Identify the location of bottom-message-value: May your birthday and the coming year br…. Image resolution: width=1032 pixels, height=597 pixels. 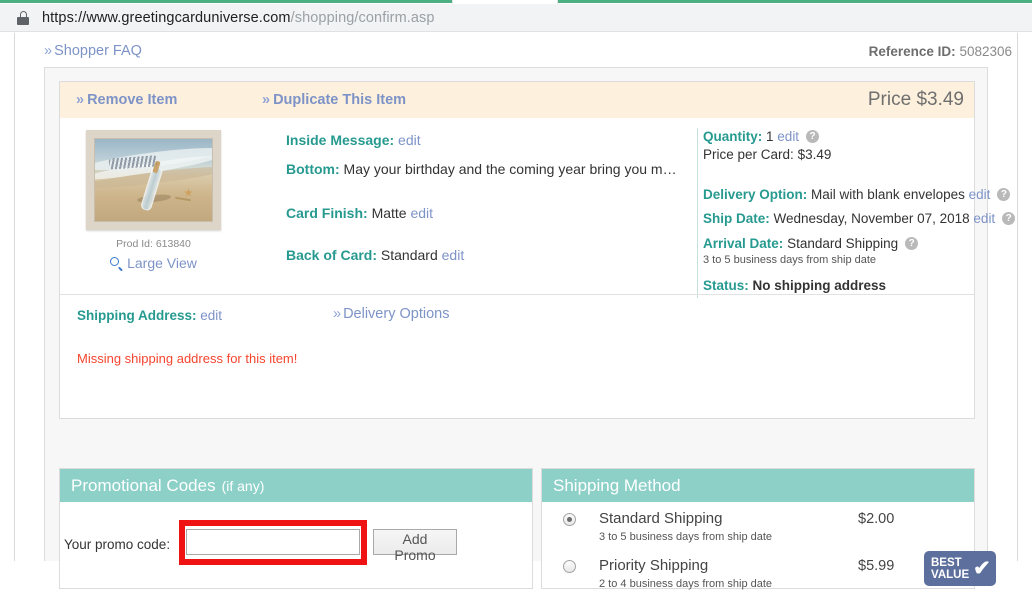
(510, 169).